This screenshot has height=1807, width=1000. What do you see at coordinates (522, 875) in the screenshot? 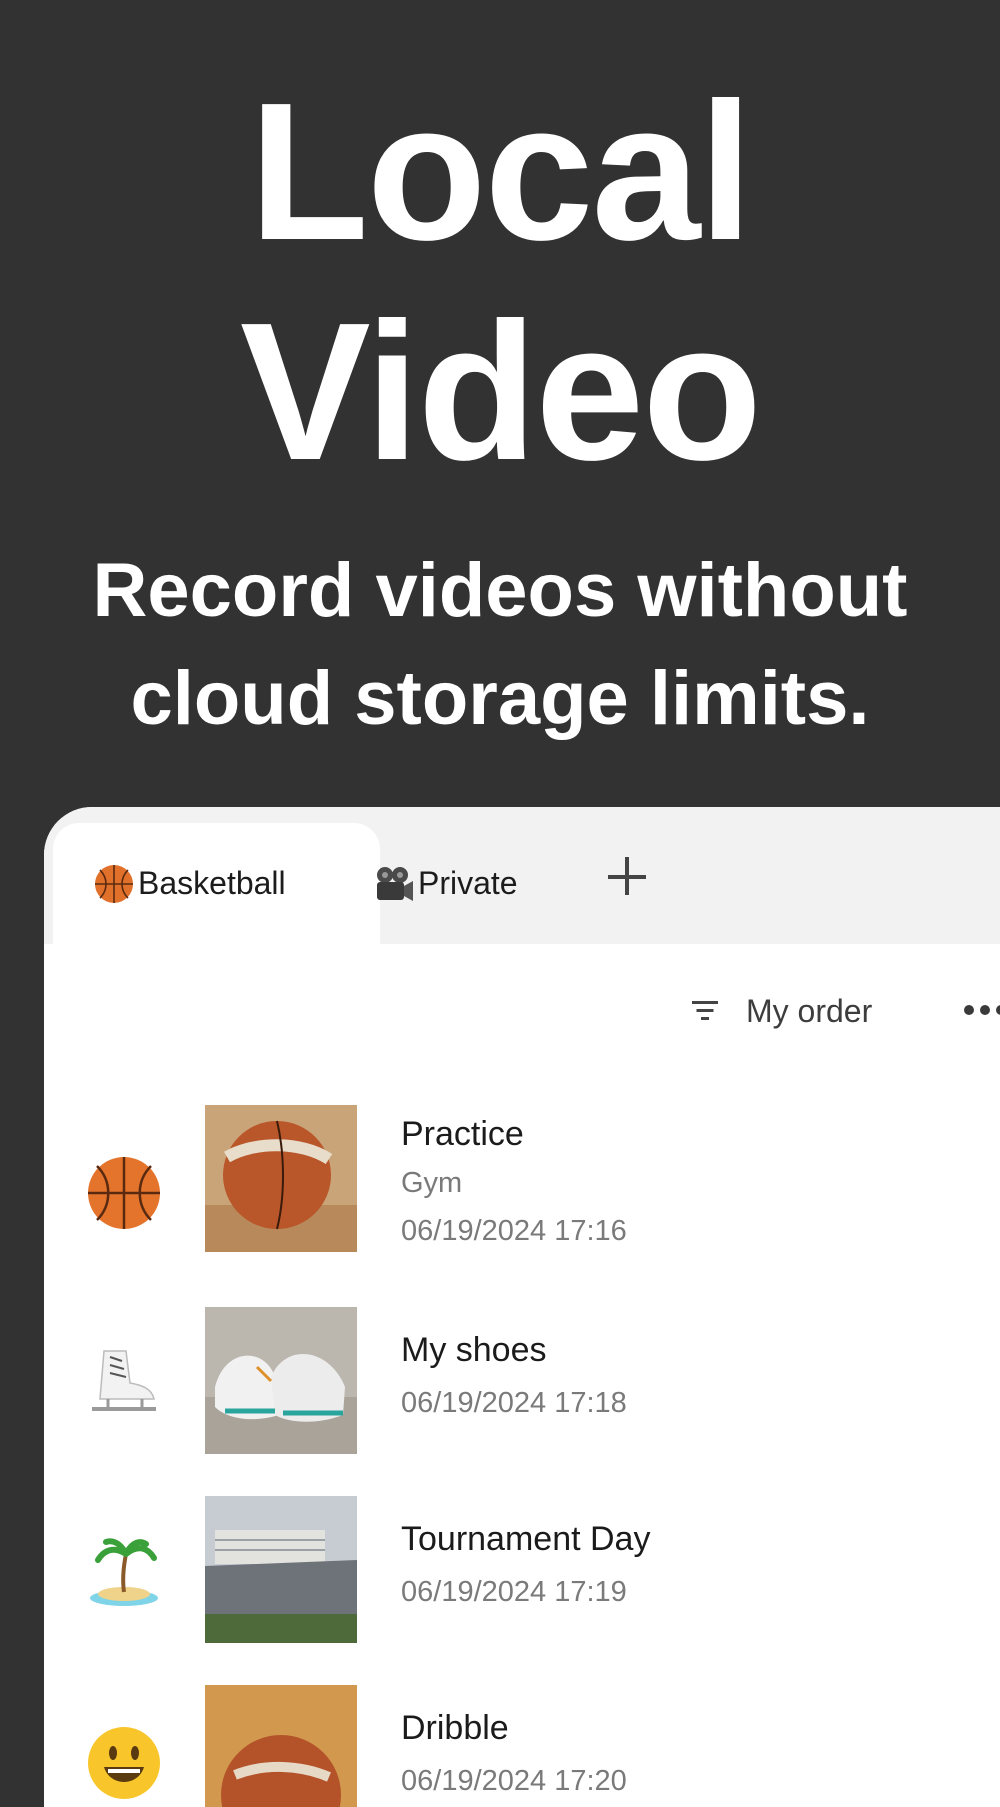
I see `tab-bar: Basketball Private` at bounding box center [522, 875].